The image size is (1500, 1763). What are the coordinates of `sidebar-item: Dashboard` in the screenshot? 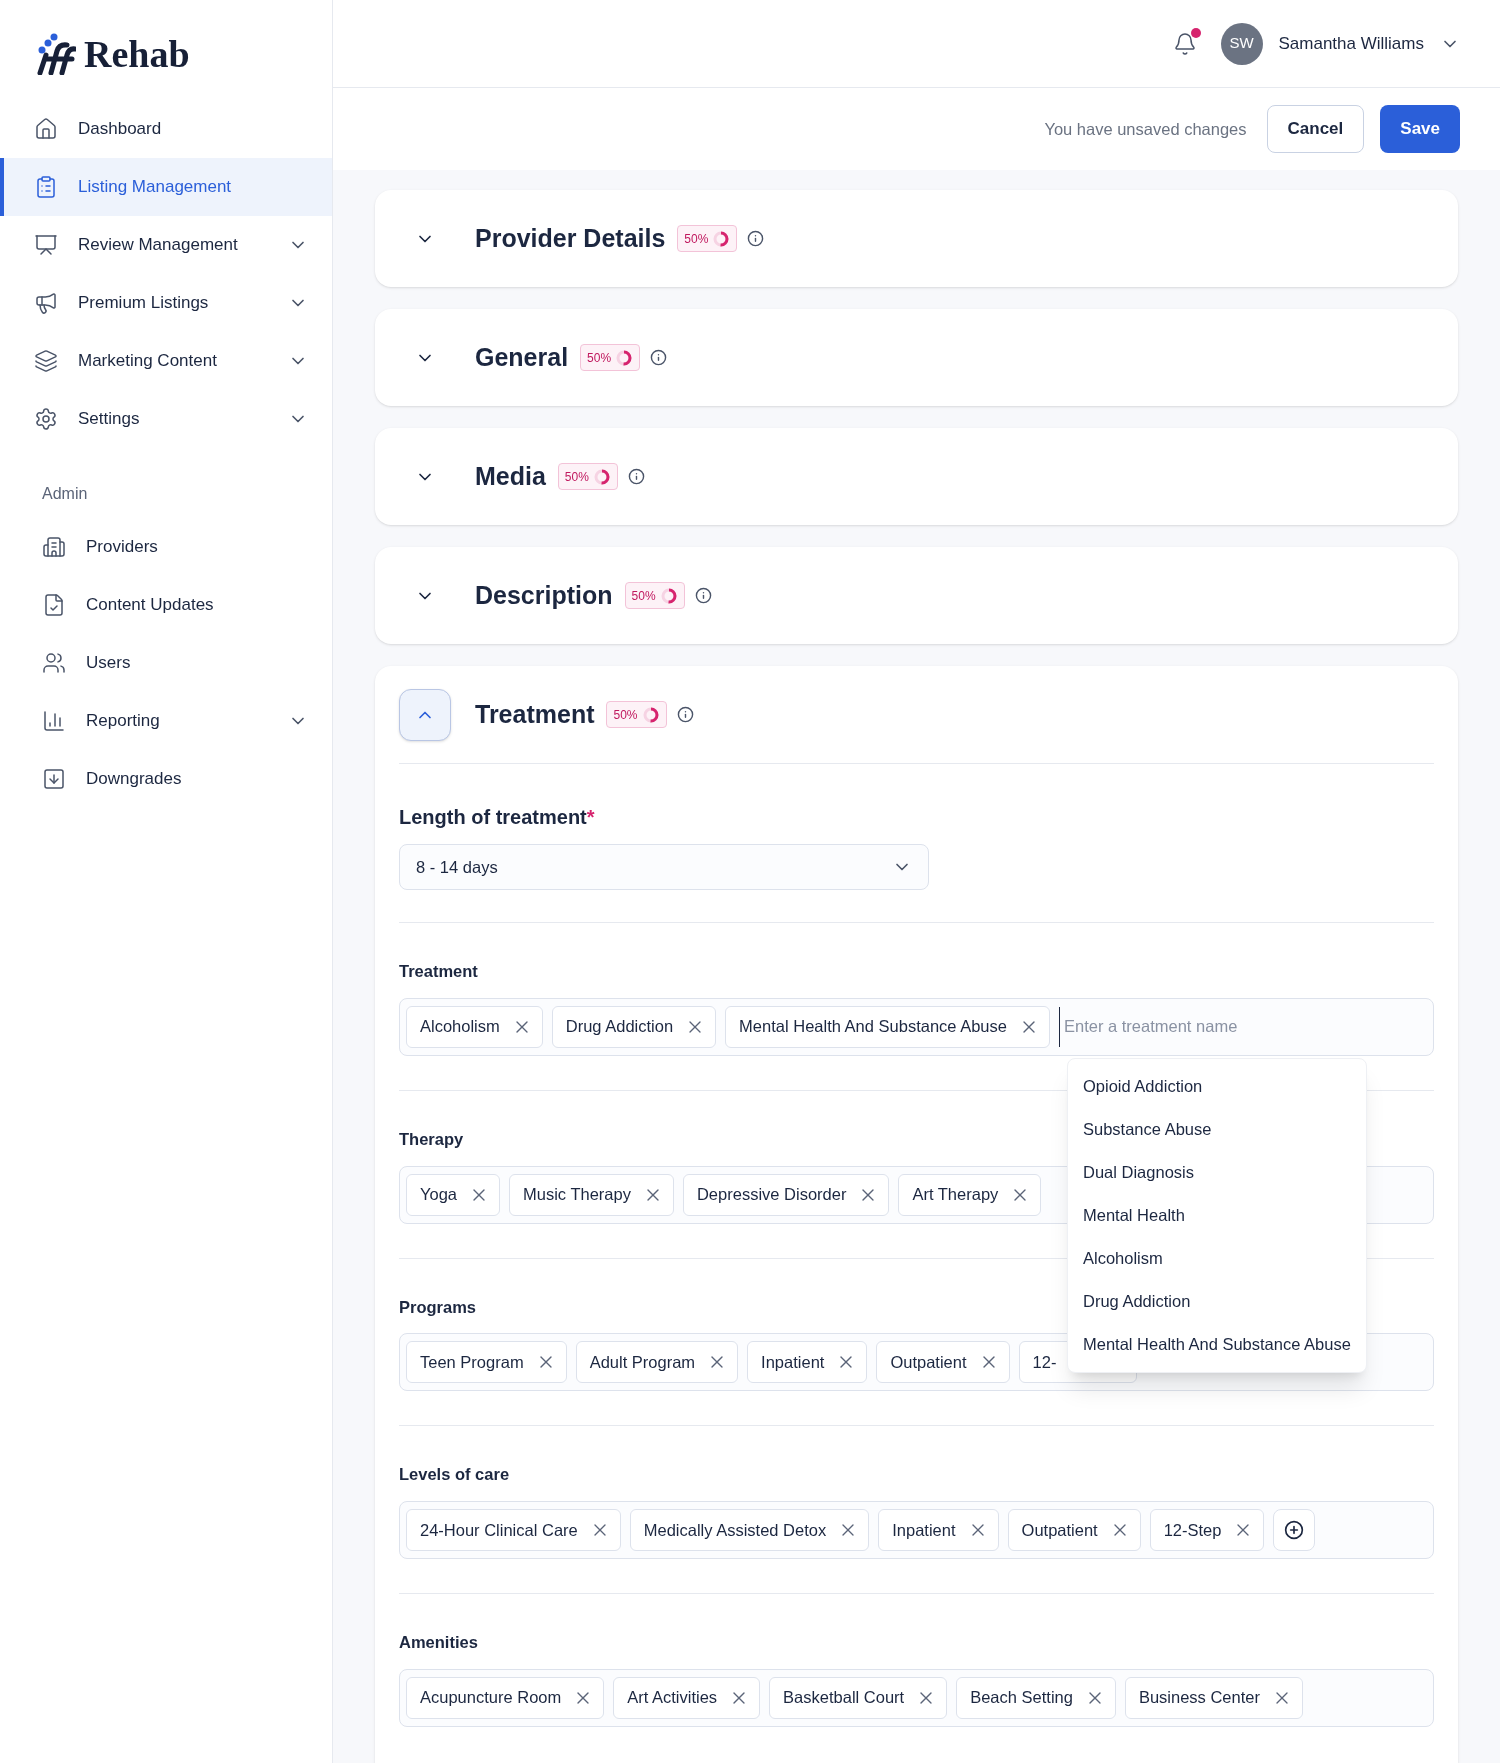 It's located at (166, 129).